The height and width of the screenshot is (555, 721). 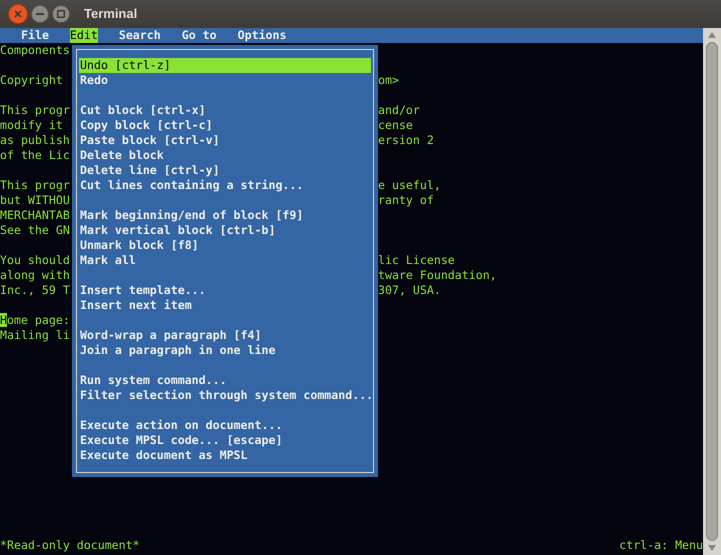 What do you see at coordinates (712, 35) in the screenshot?
I see `scroll-up-icon` at bounding box center [712, 35].